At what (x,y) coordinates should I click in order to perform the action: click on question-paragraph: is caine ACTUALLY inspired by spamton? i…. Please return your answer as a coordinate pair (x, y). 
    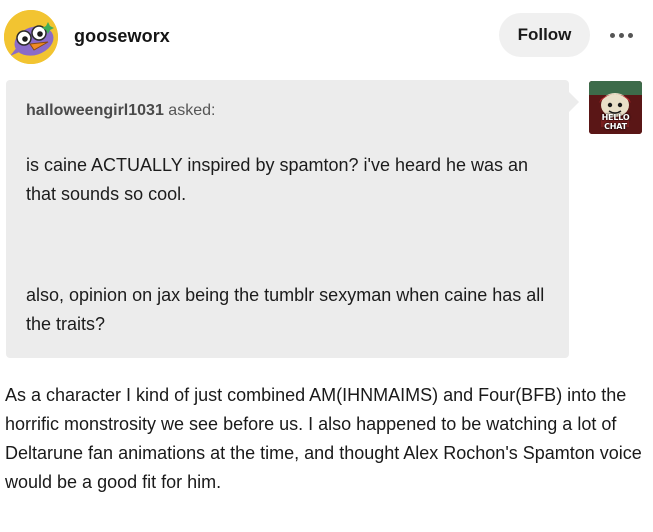
    Looking at the image, I should click on (277, 179).